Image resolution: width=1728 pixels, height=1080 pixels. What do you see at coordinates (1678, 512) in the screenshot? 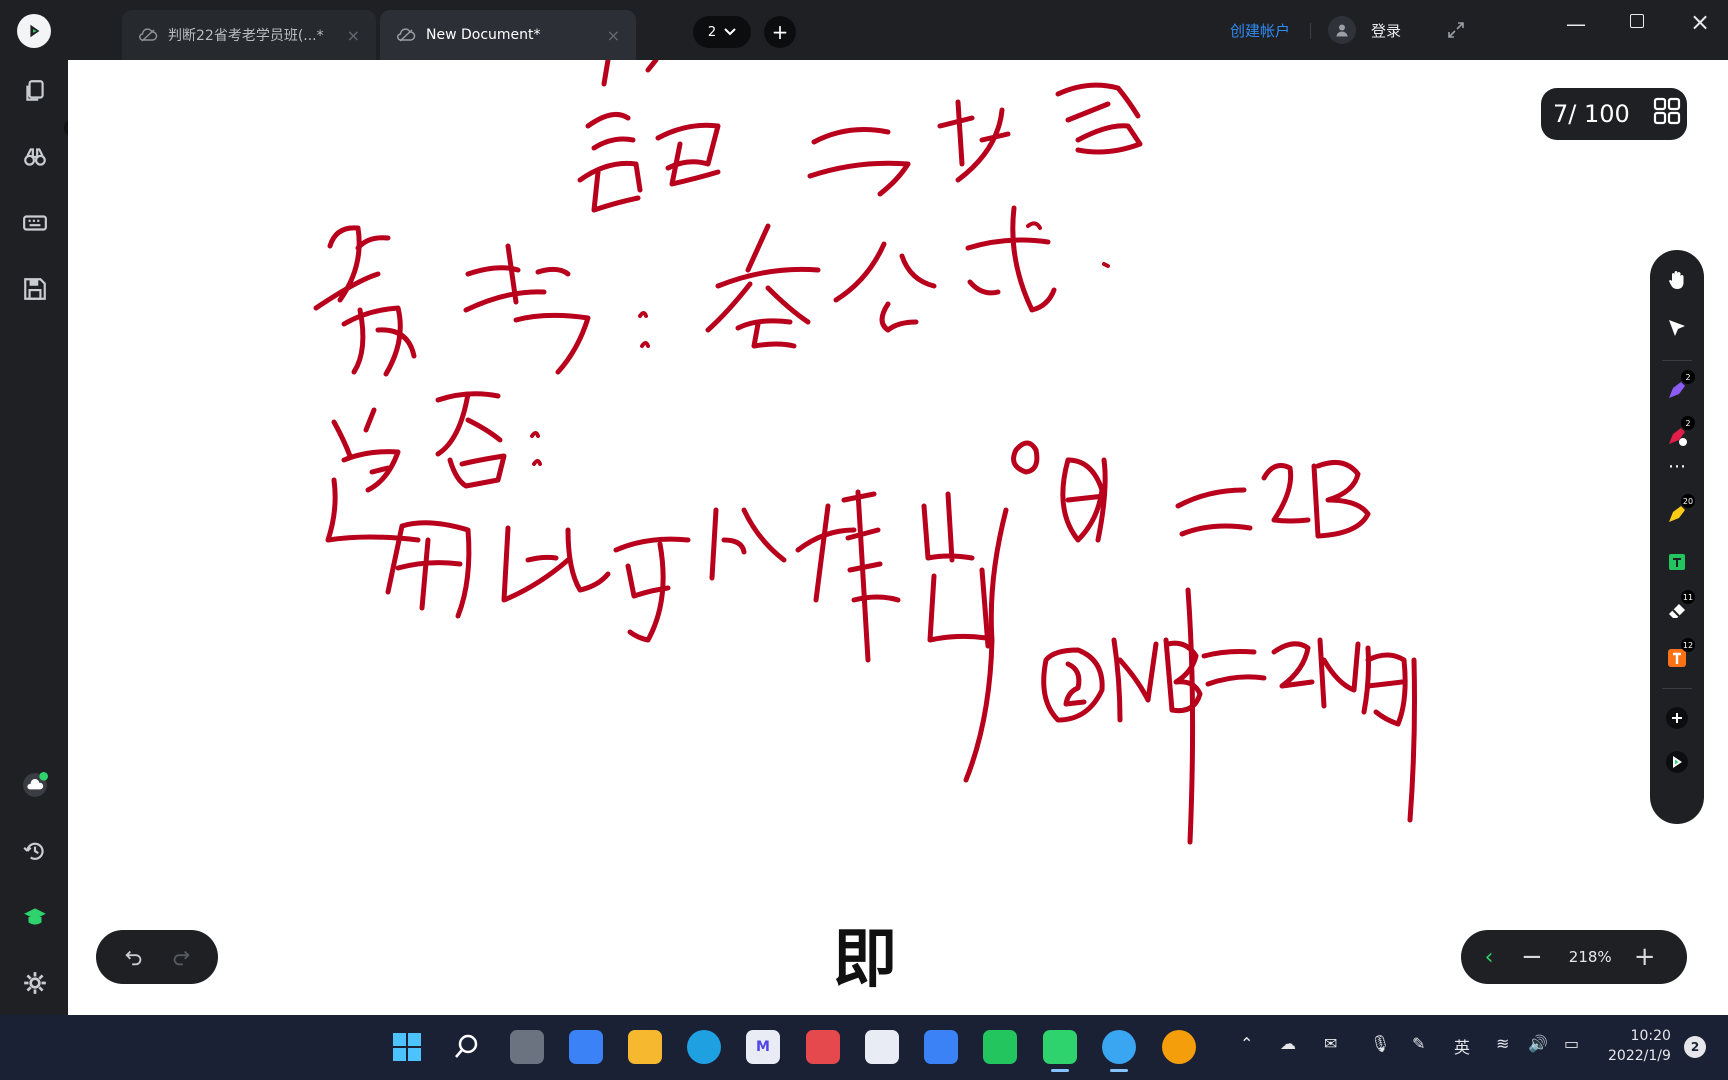
I see `highlighter-icon: 20` at bounding box center [1678, 512].